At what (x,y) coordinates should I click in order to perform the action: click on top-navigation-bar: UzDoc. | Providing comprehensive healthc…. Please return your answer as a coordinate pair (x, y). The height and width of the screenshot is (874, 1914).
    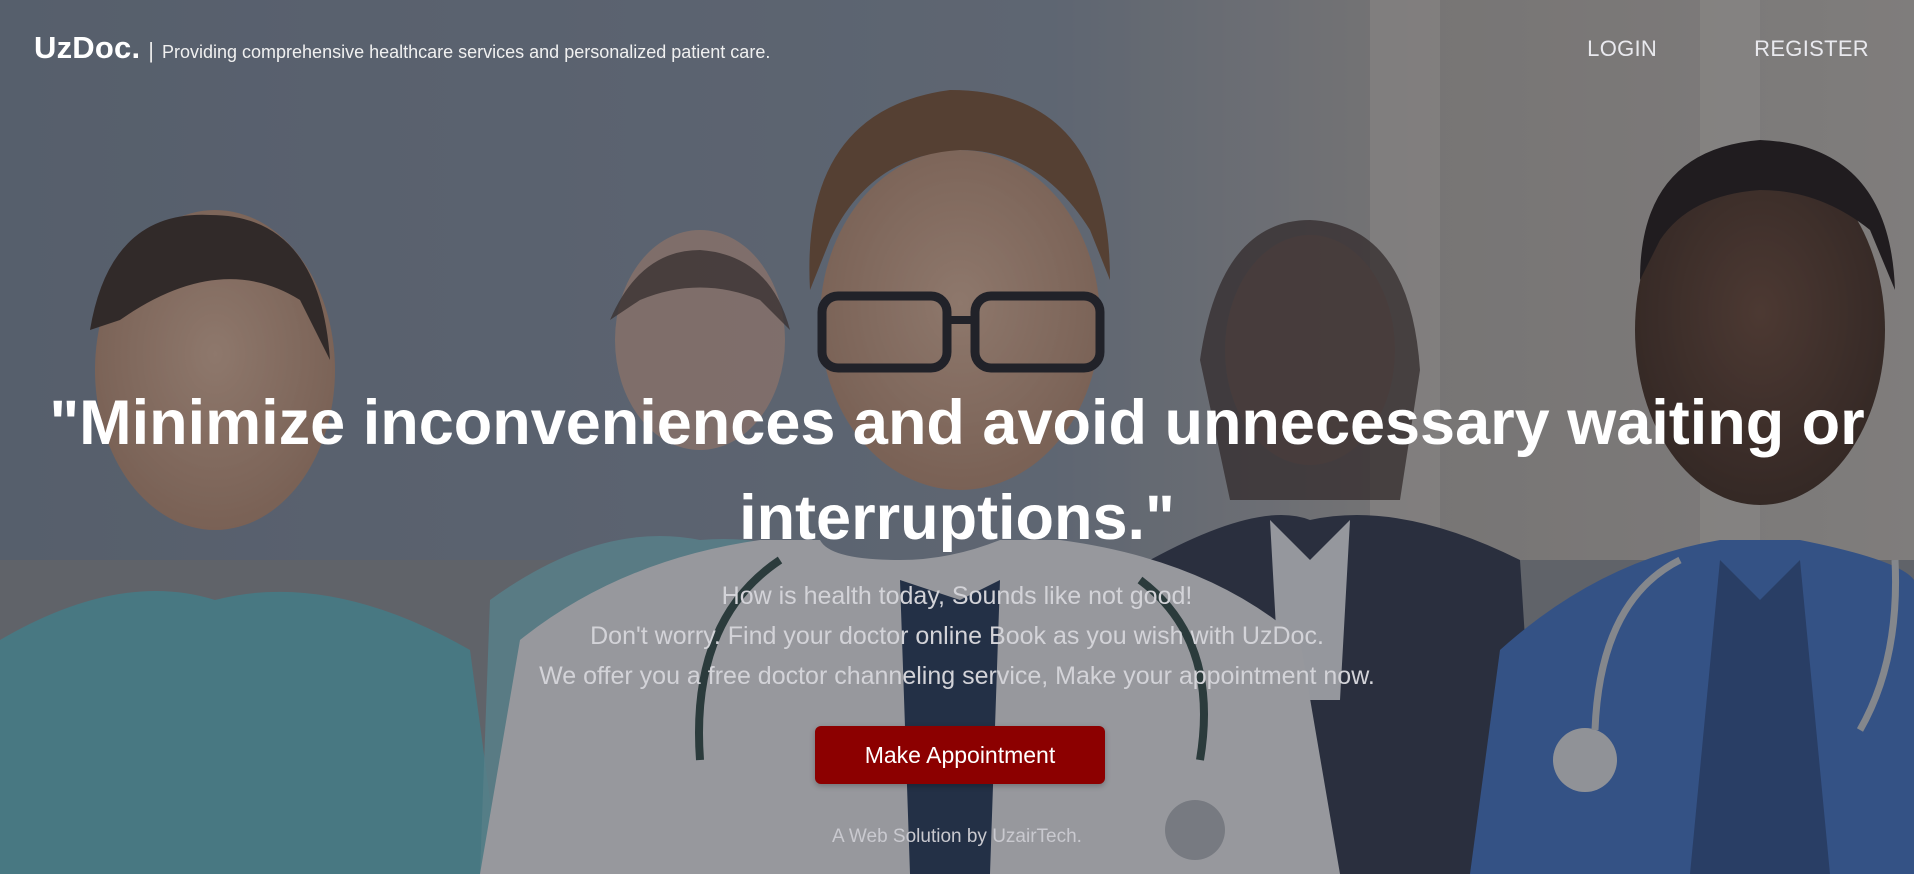
    Looking at the image, I should click on (957, 50).